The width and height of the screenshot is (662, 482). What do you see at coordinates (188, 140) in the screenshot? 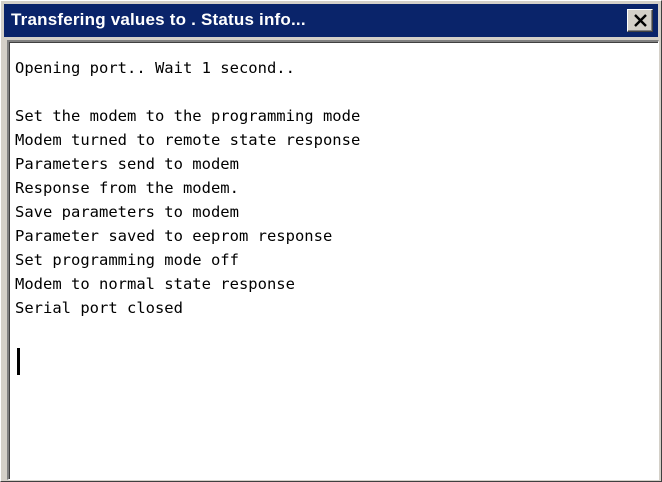
I see `log-line: Modem turned to remote state response` at bounding box center [188, 140].